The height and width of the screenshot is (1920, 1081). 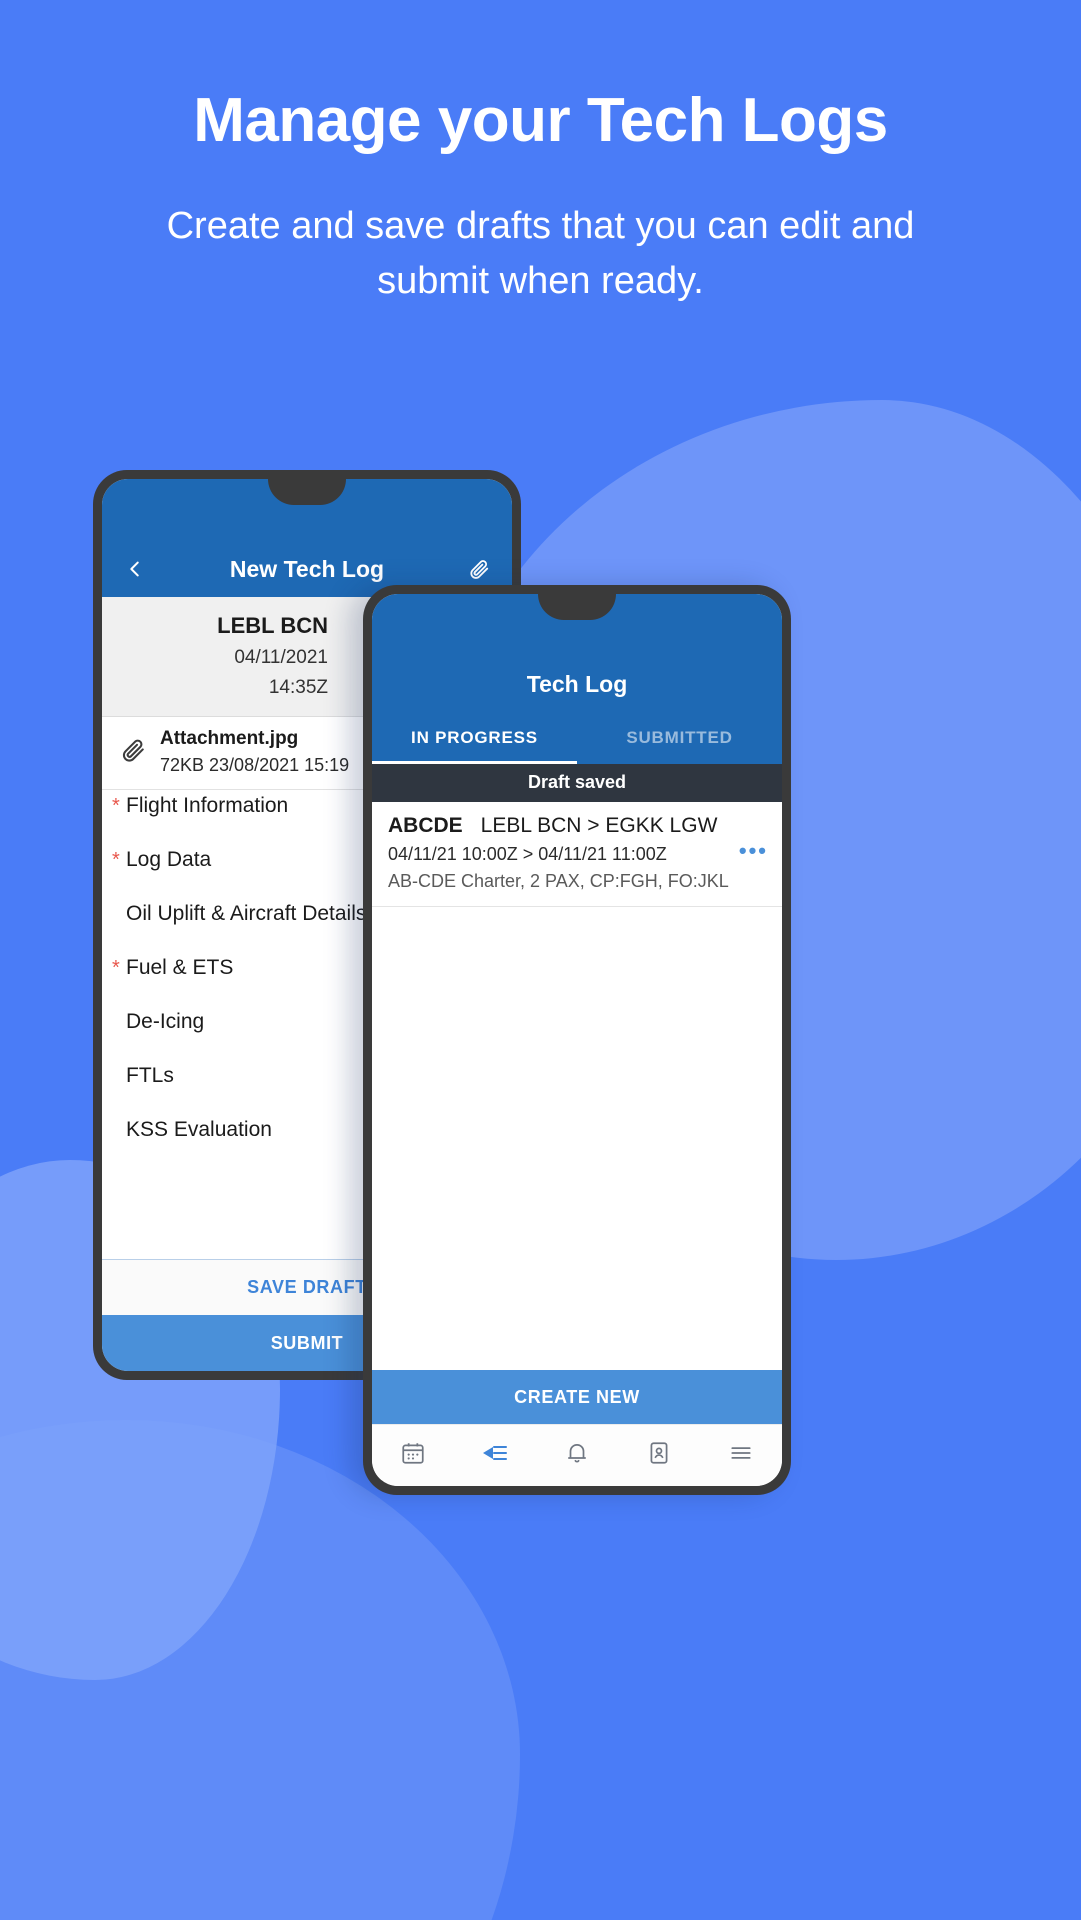 What do you see at coordinates (229, 738) in the screenshot?
I see `attachment-filename: Attachment.jpg` at bounding box center [229, 738].